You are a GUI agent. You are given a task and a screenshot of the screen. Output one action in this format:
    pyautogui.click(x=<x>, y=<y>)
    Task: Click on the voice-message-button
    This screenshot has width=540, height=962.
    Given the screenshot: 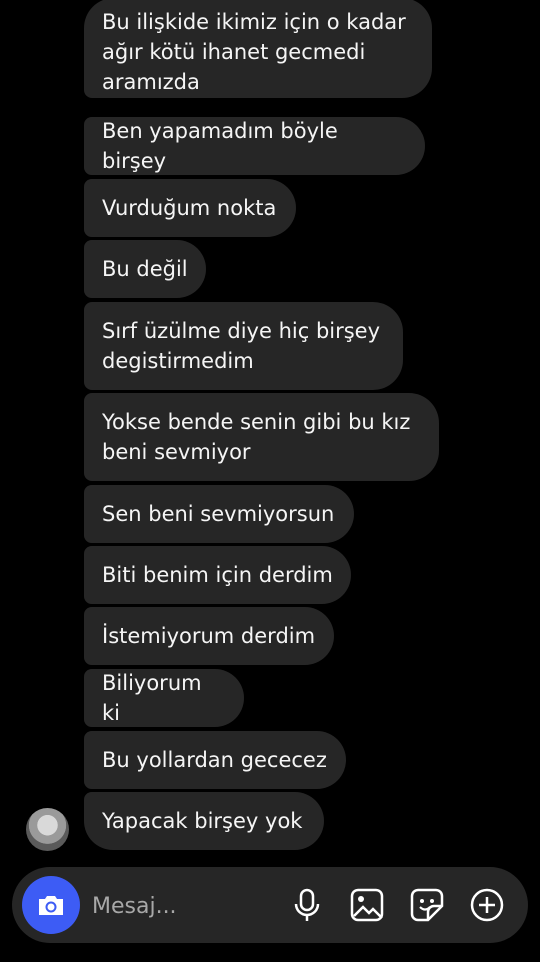 What is the action you would take?
    pyautogui.click(x=307, y=905)
    